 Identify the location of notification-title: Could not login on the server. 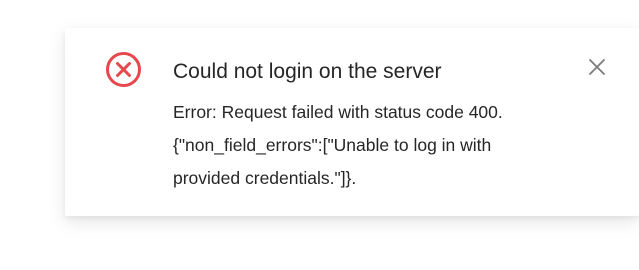
(307, 71).